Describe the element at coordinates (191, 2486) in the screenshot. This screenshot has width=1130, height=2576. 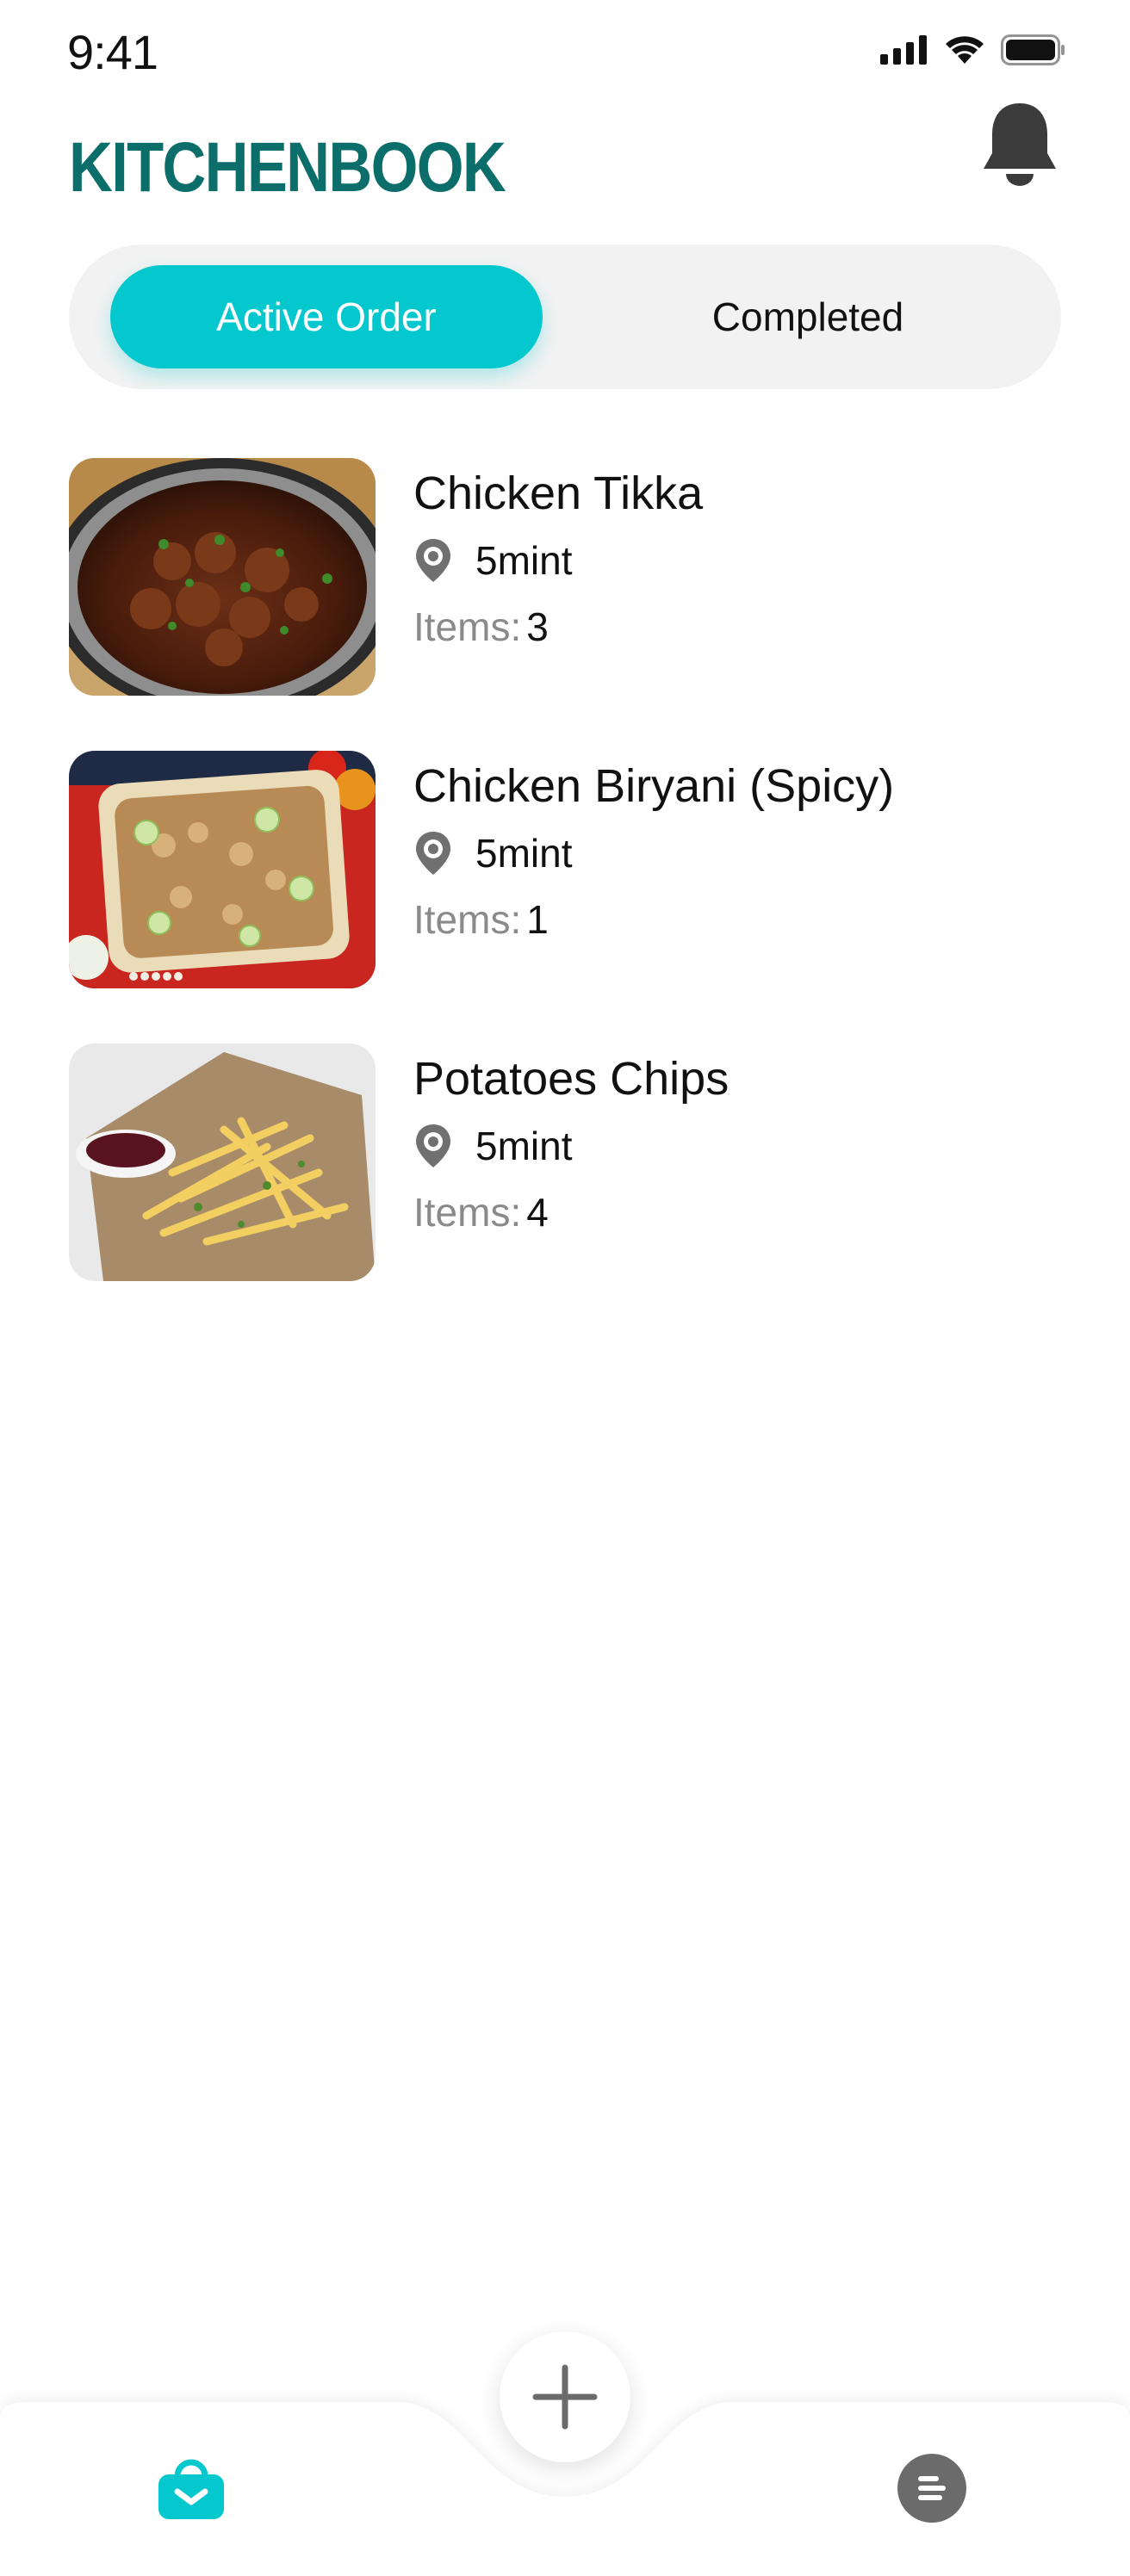
I see `basket-icon` at that location.